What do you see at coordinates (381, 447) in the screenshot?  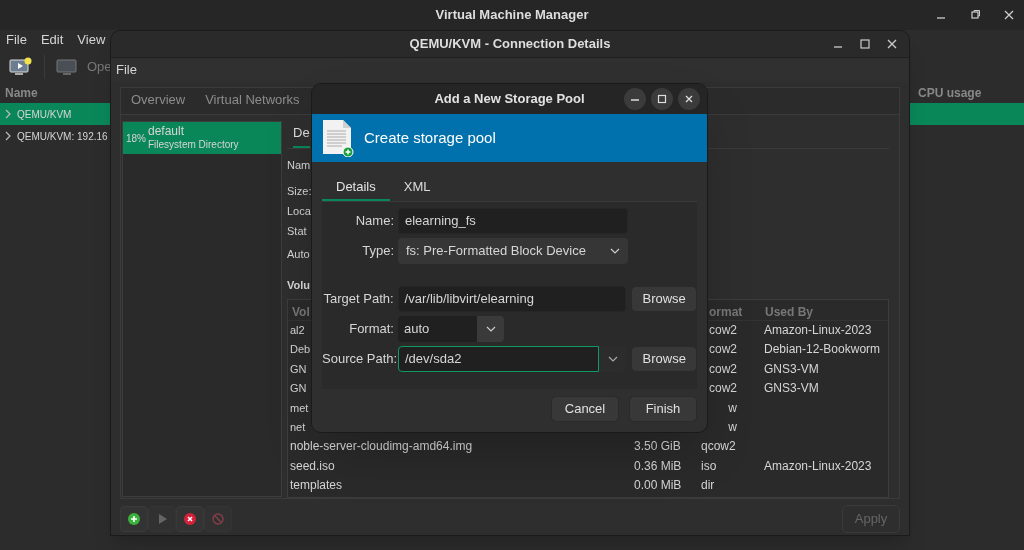 I see `table-cell-text: noble-server-cloudimg-amd64.img` at bounding box center [381, 447].